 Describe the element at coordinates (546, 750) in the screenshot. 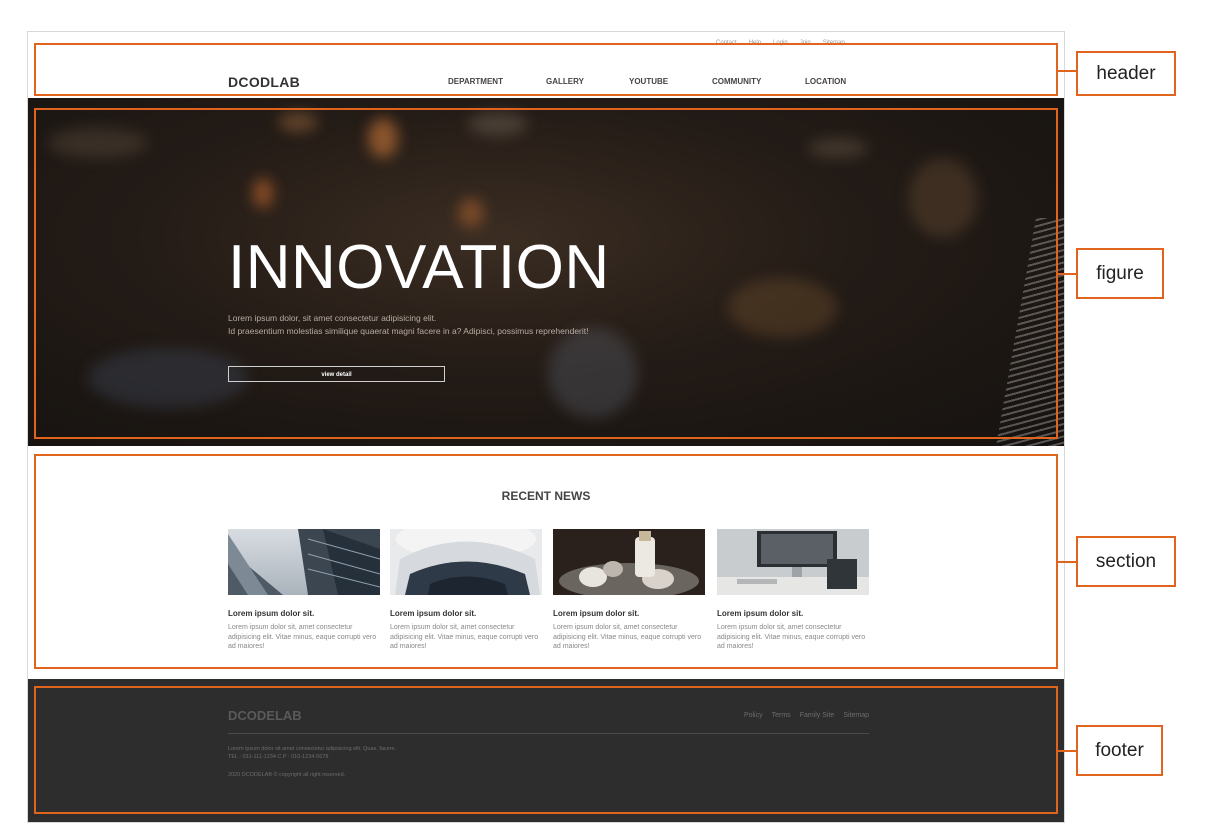

I see `footer-outline` at that location.